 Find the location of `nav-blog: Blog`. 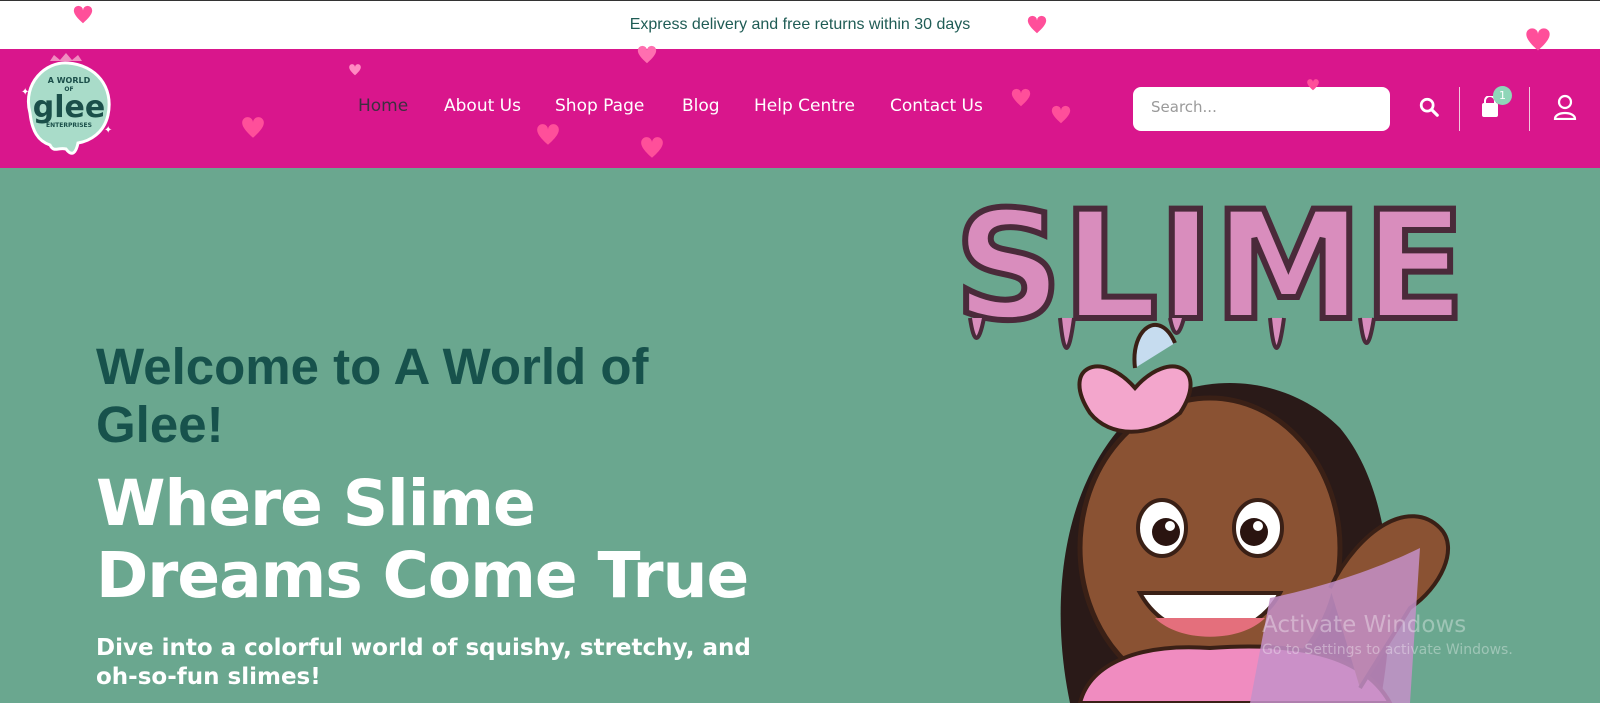

nav-blog: Blog is located at coordinates (701, 106).